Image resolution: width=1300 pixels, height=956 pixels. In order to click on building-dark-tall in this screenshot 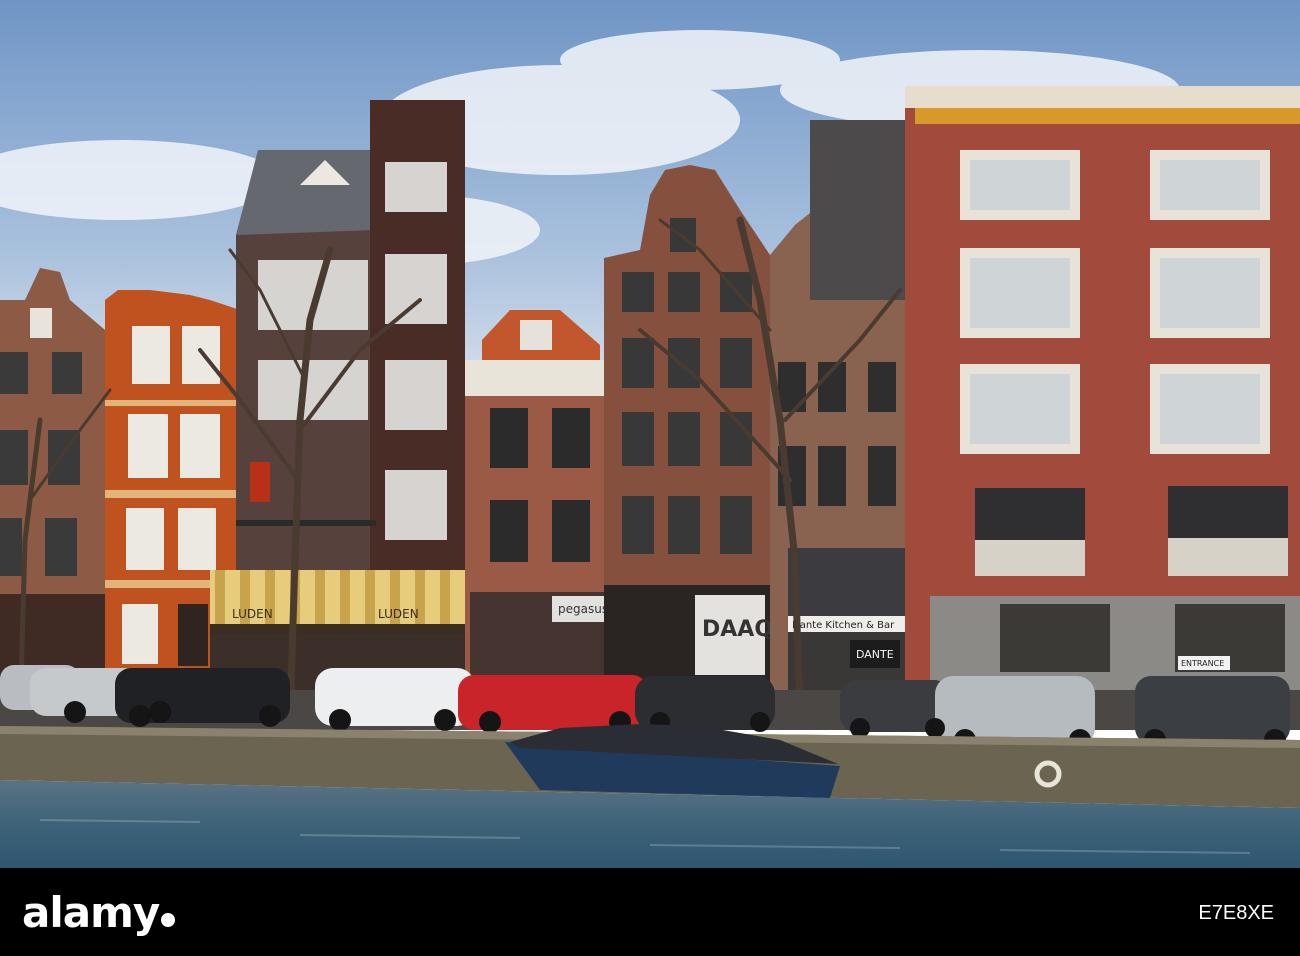, I will do `click(350, 335)`.